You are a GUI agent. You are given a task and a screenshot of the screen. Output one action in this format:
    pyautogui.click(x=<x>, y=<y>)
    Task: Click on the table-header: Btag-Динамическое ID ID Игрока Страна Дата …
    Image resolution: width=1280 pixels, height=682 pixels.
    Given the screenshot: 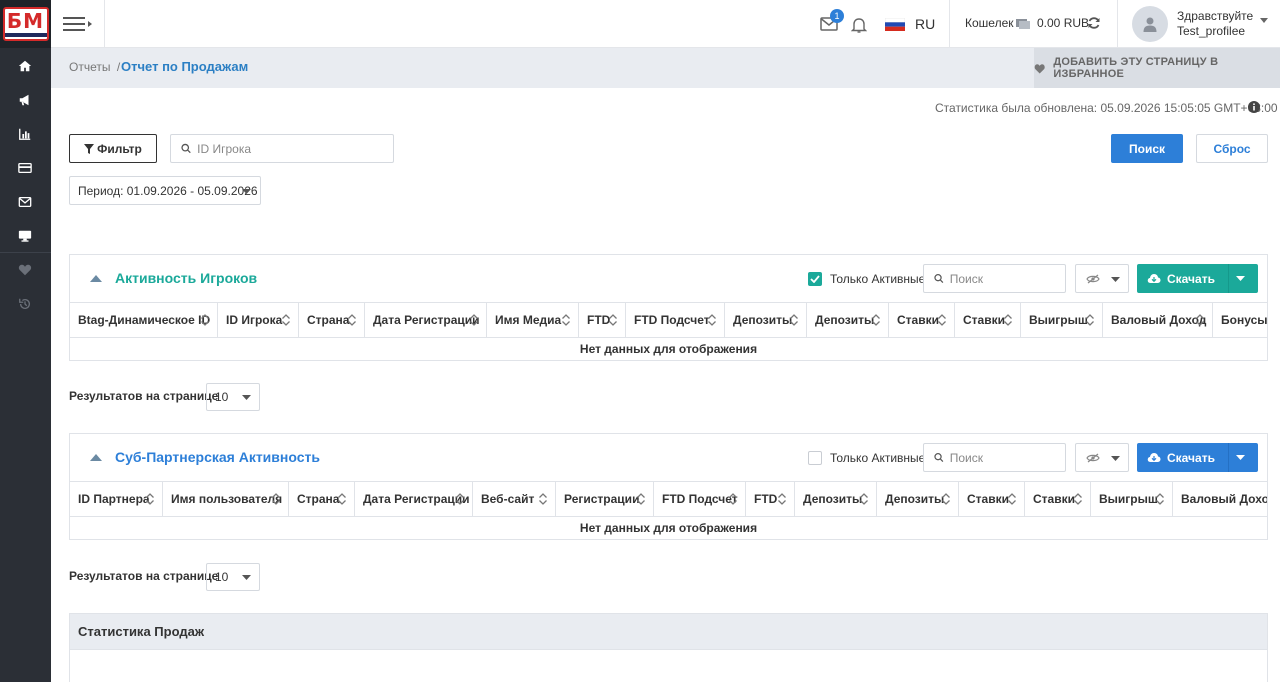 What is the action you would take?
    pyautogui.click(x=668, y=320)
    